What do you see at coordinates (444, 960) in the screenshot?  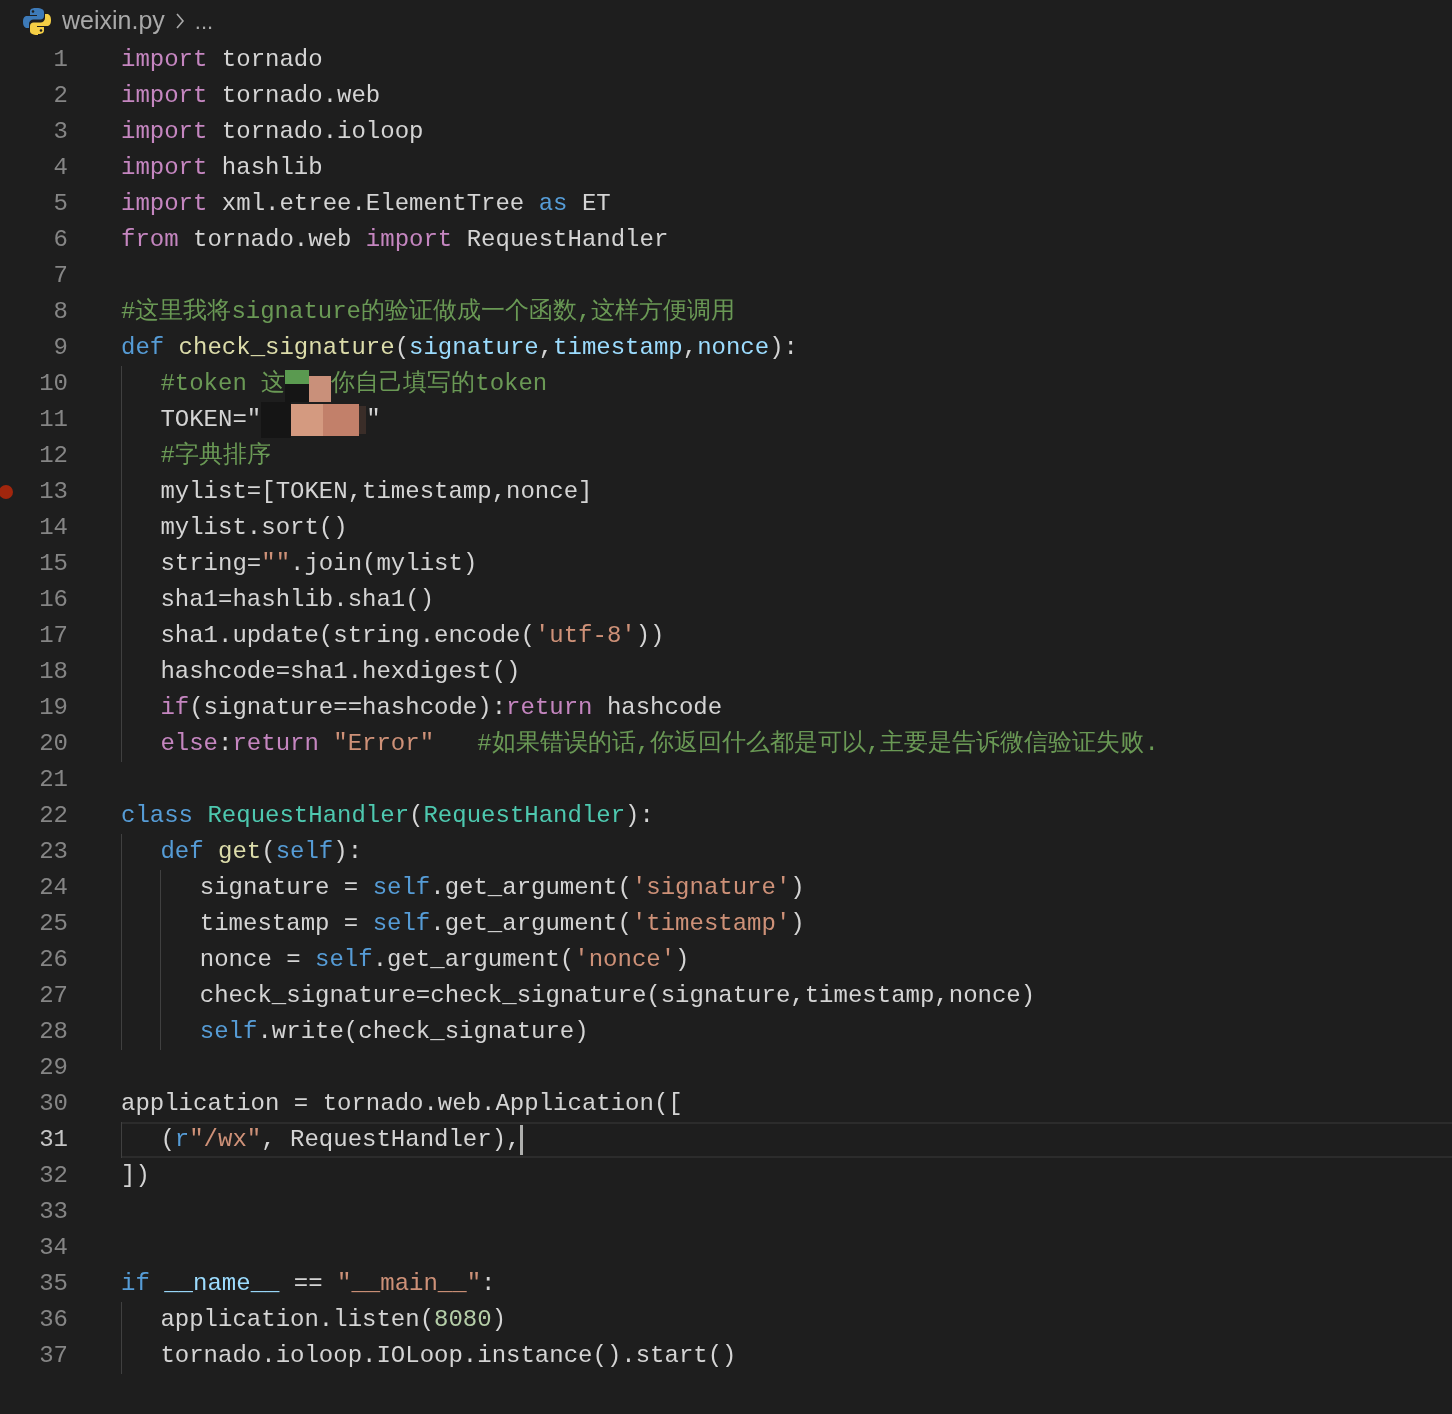 I see `code-line: nonce = self.get_argument('nonce')` at bounding box center [444, 960].